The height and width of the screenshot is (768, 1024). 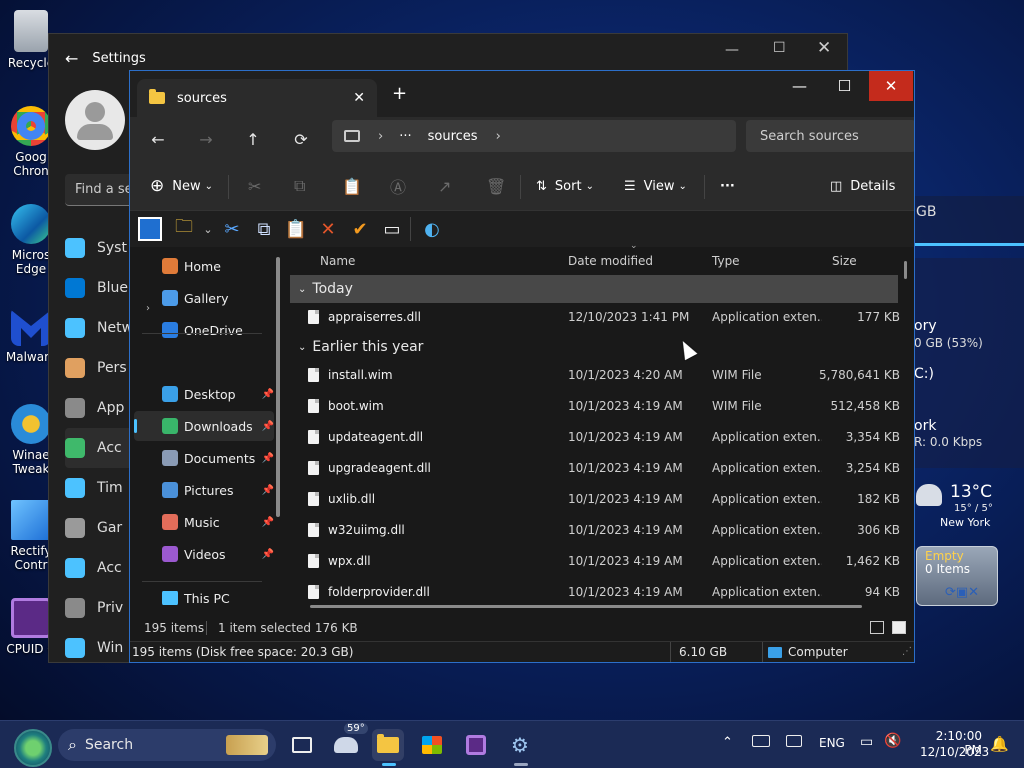 I want to click on settings-nav-item: App, so click(x=100, y=408).